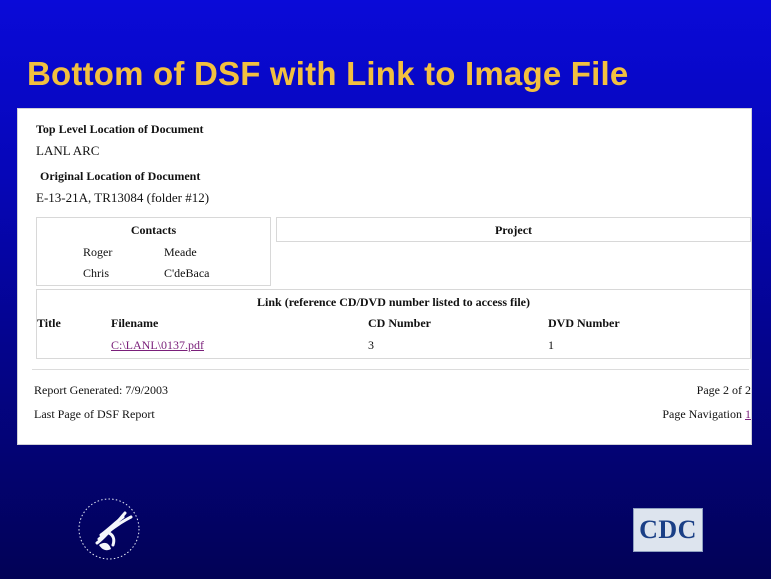 This screenshot has height=579, width=771. I want to click on cdc-logo: CDC, so click(668, 530).